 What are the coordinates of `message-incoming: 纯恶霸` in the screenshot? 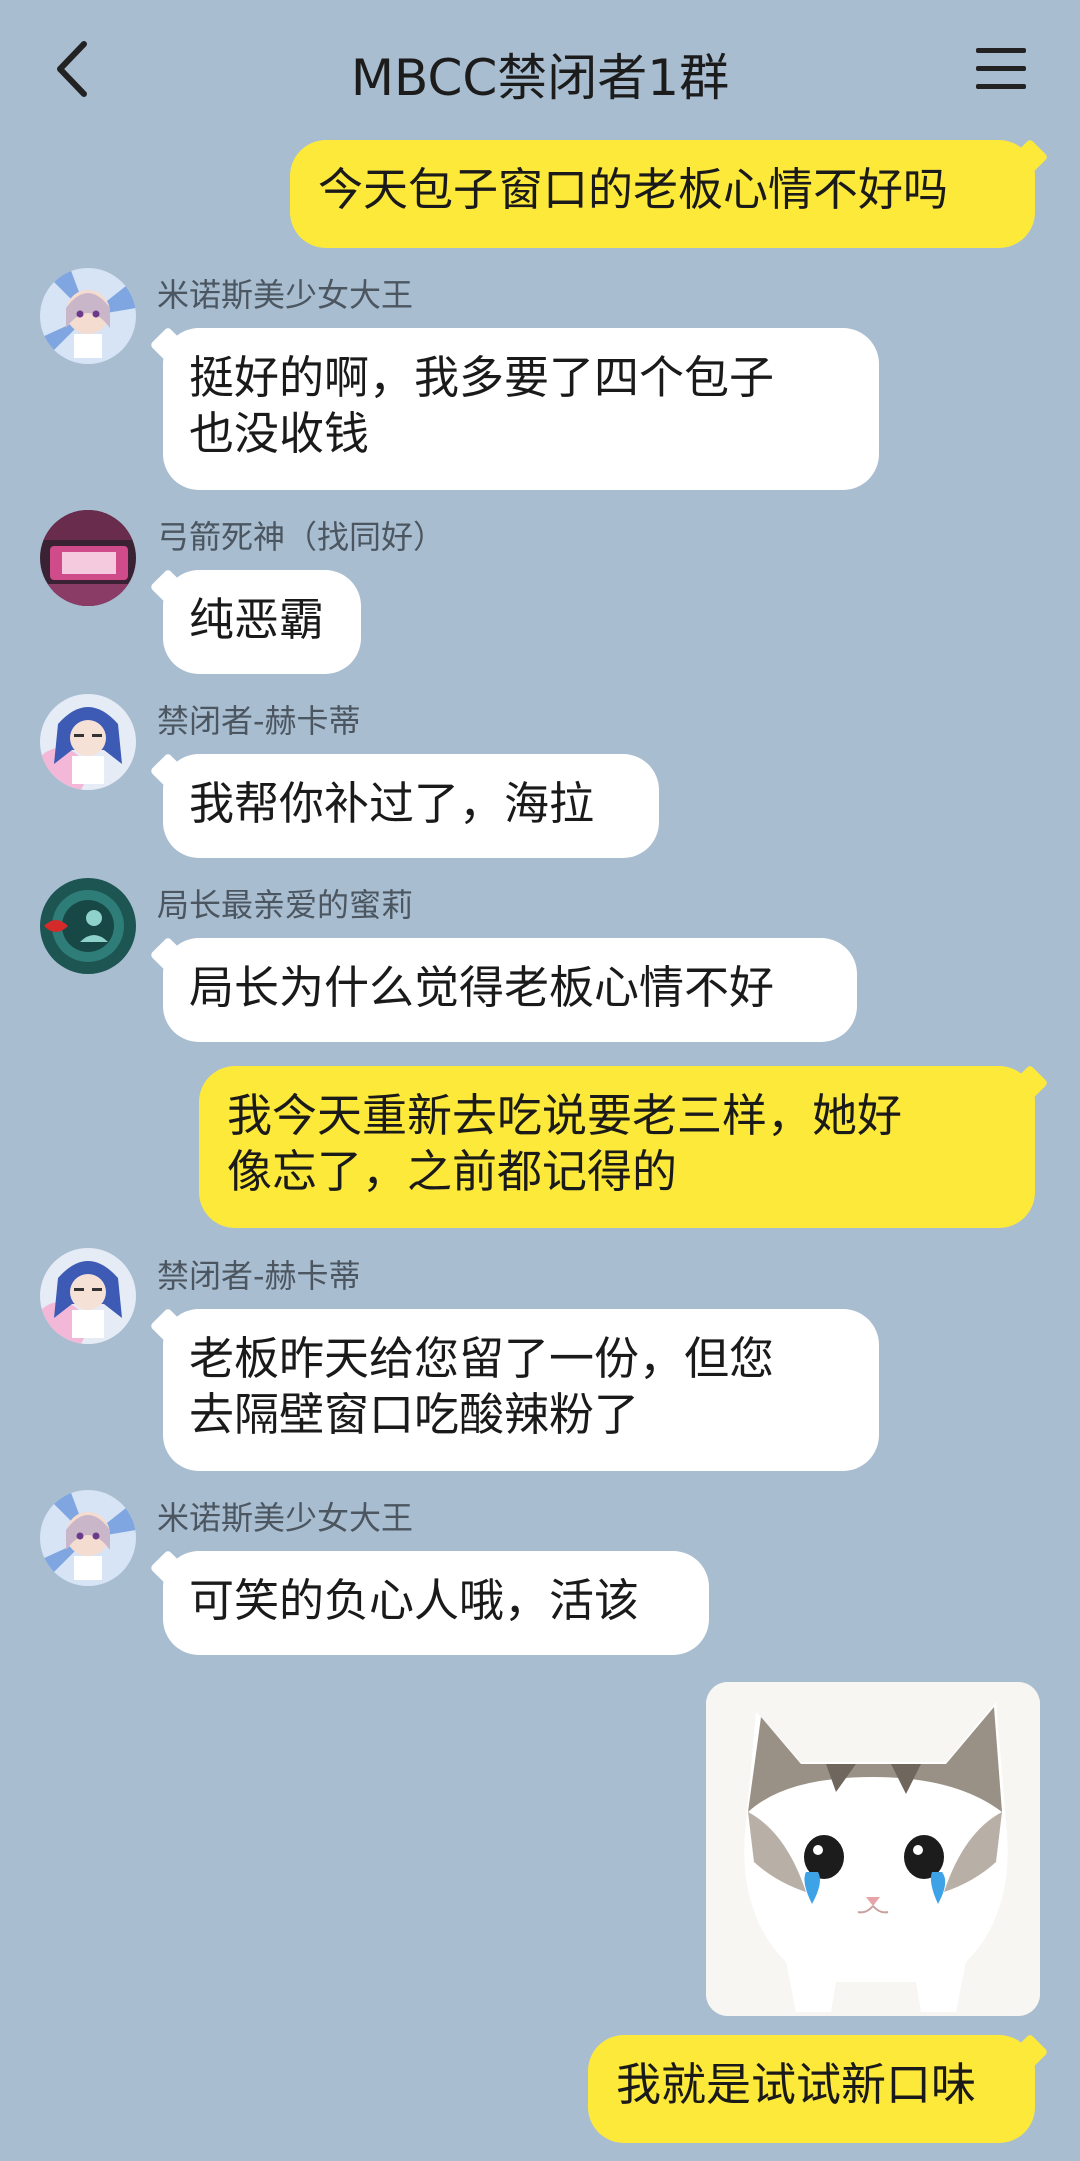 It's located at (262, 622).